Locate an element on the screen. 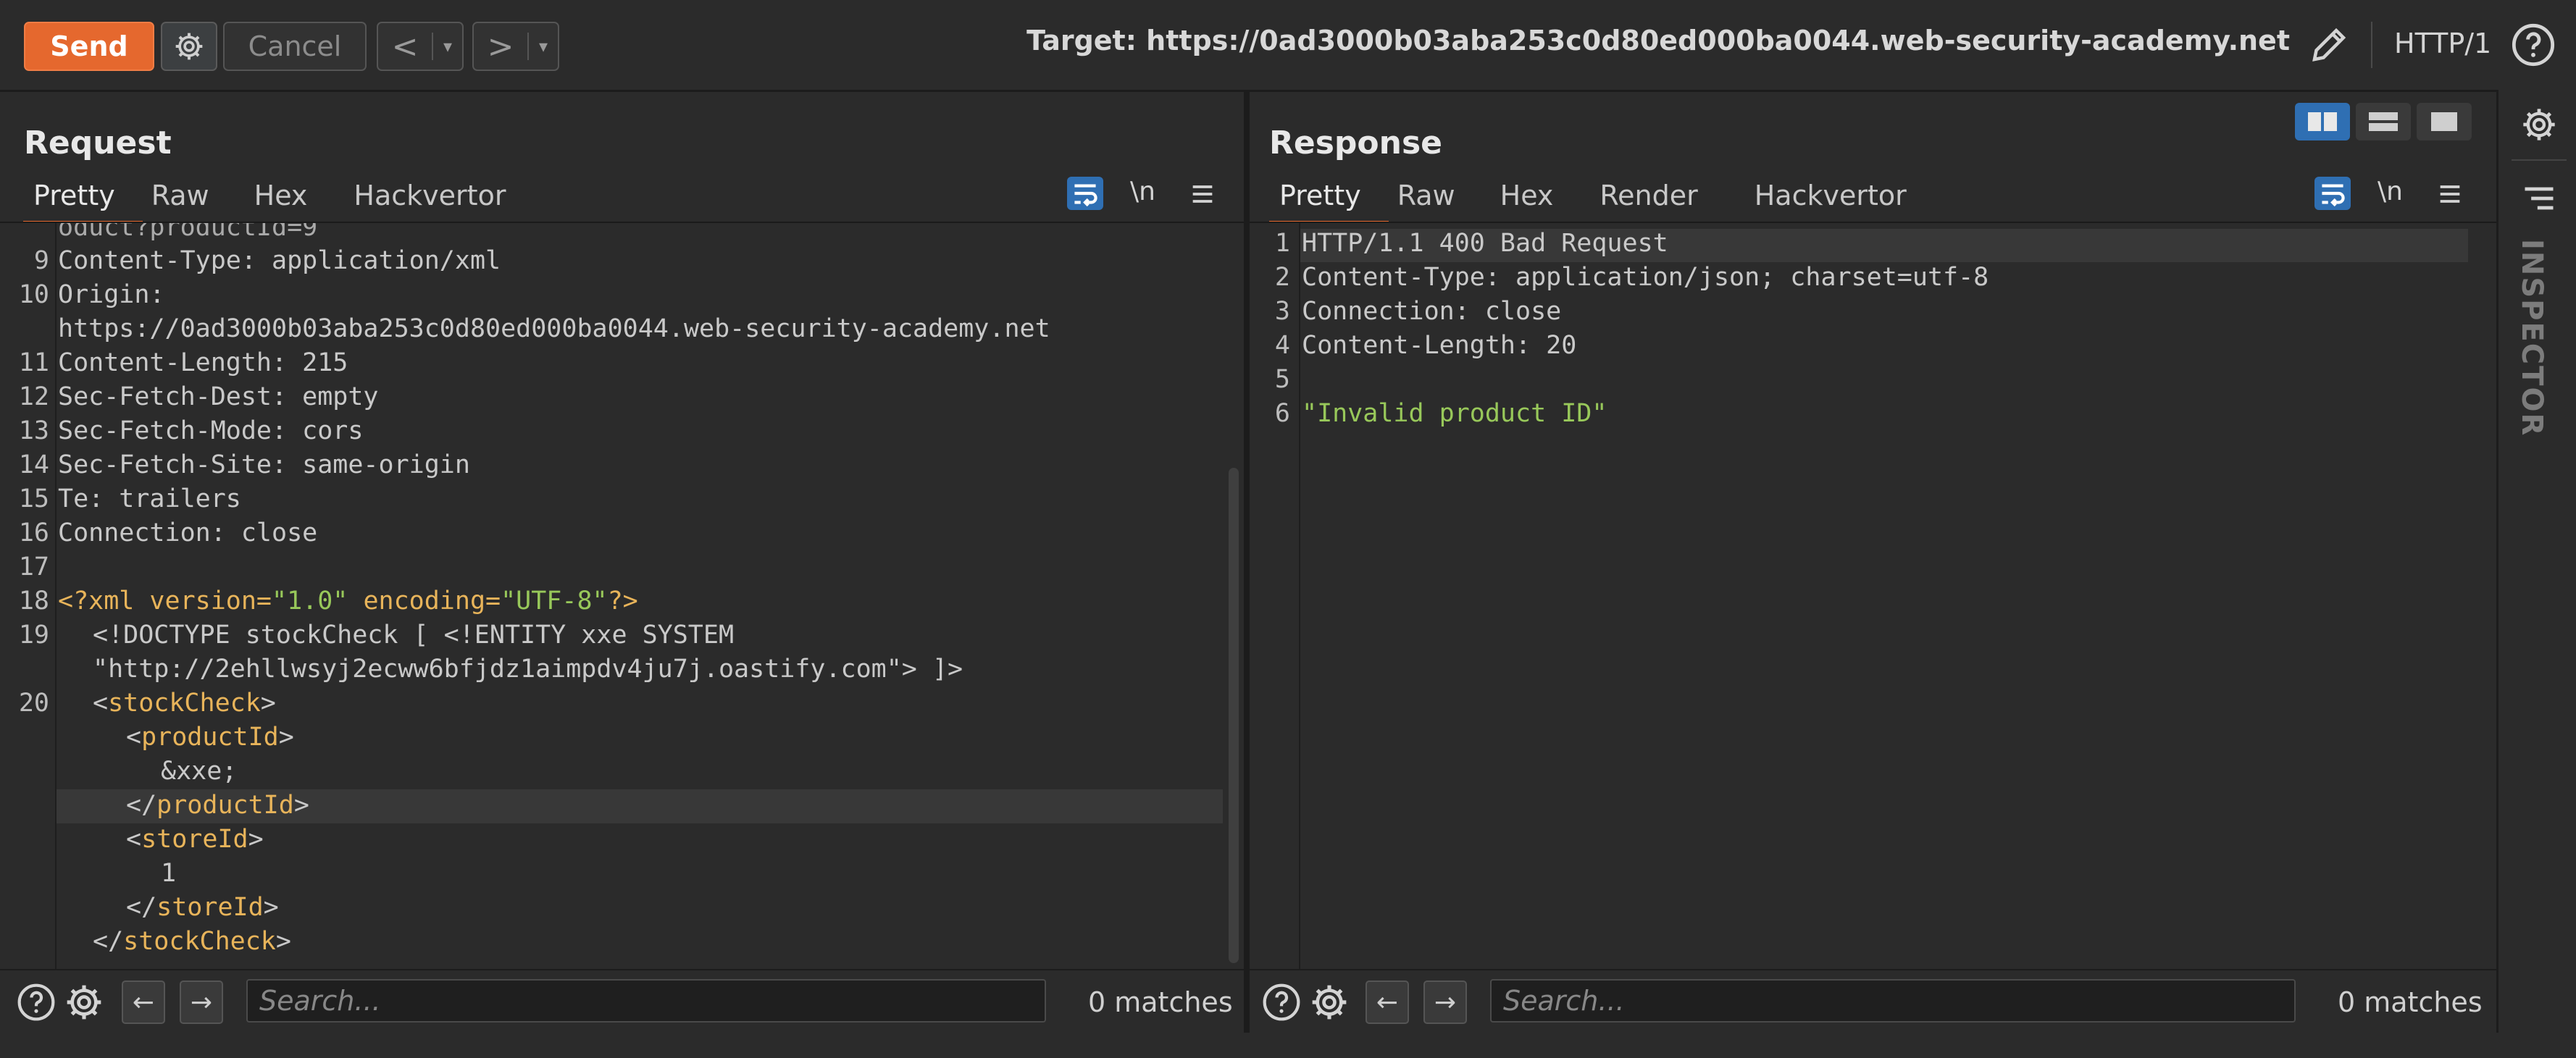 The height and width of the screenshot is (1058, 2576). layout-tabs-button is located at coordinates (2444, 121).